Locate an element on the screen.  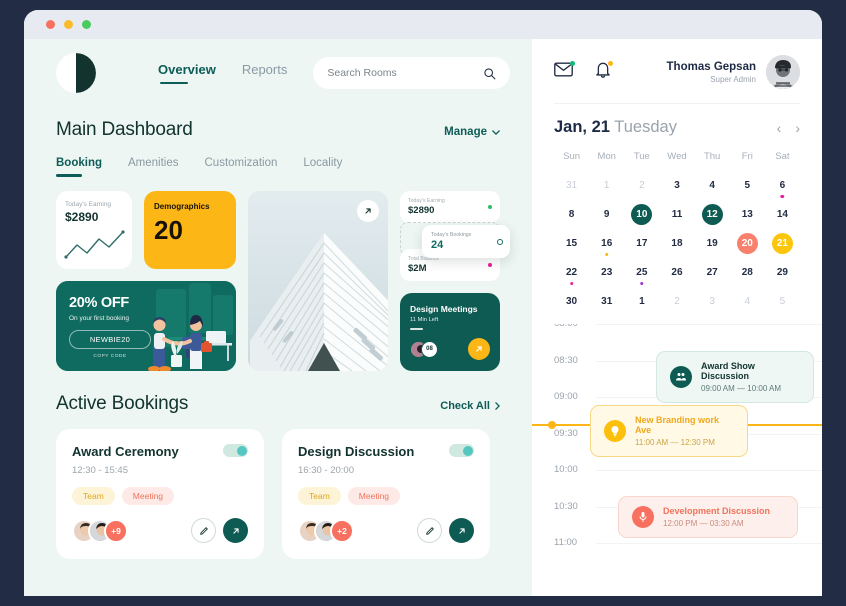
calendar-day-21: 21 is located at coordinates (782, 243).